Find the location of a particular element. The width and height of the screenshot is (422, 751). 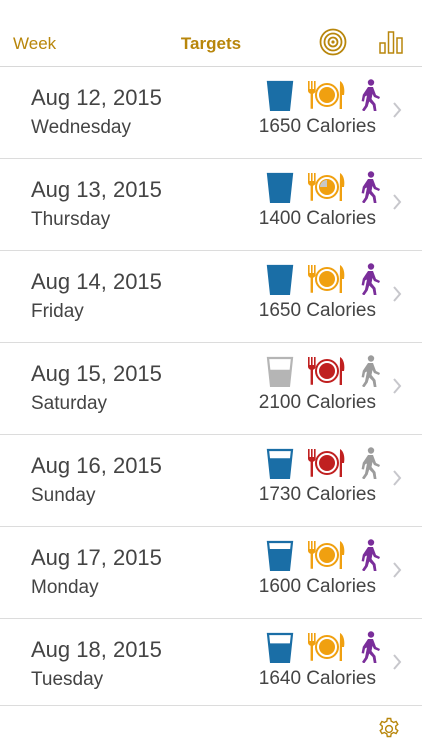

row-date: Aug 17, 2015 is located at coordinates (96, 557).